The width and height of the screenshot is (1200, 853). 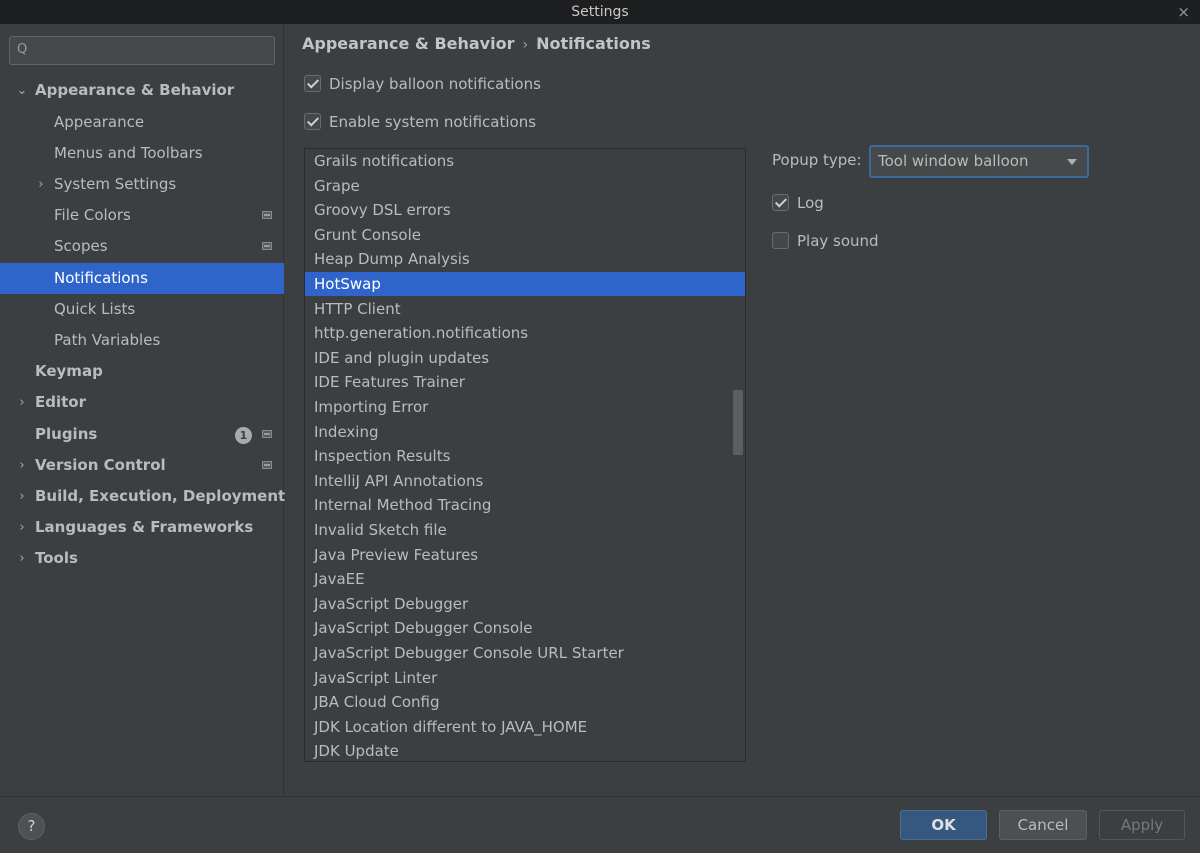 What do you see at coordinates (22, 90) in the screenshot?
I see `chevron-down-icon: ⌄` at bounding box center [22, 90].